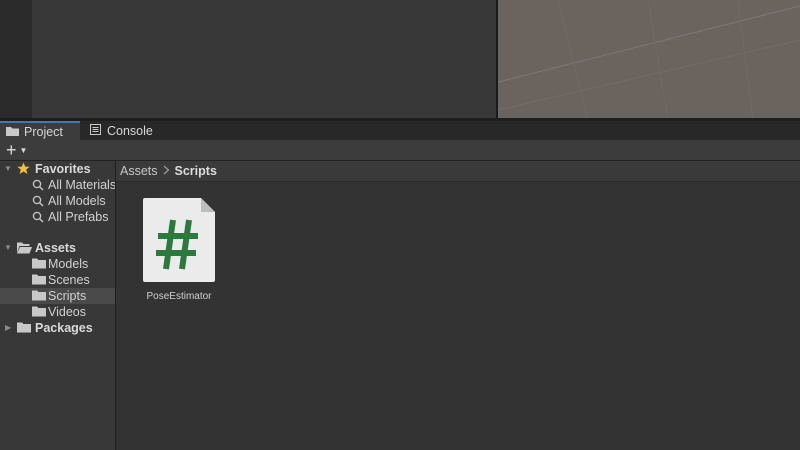 This screenshot has width=800, height=450. I want to click on toolbar-strip, so click(16, 60).